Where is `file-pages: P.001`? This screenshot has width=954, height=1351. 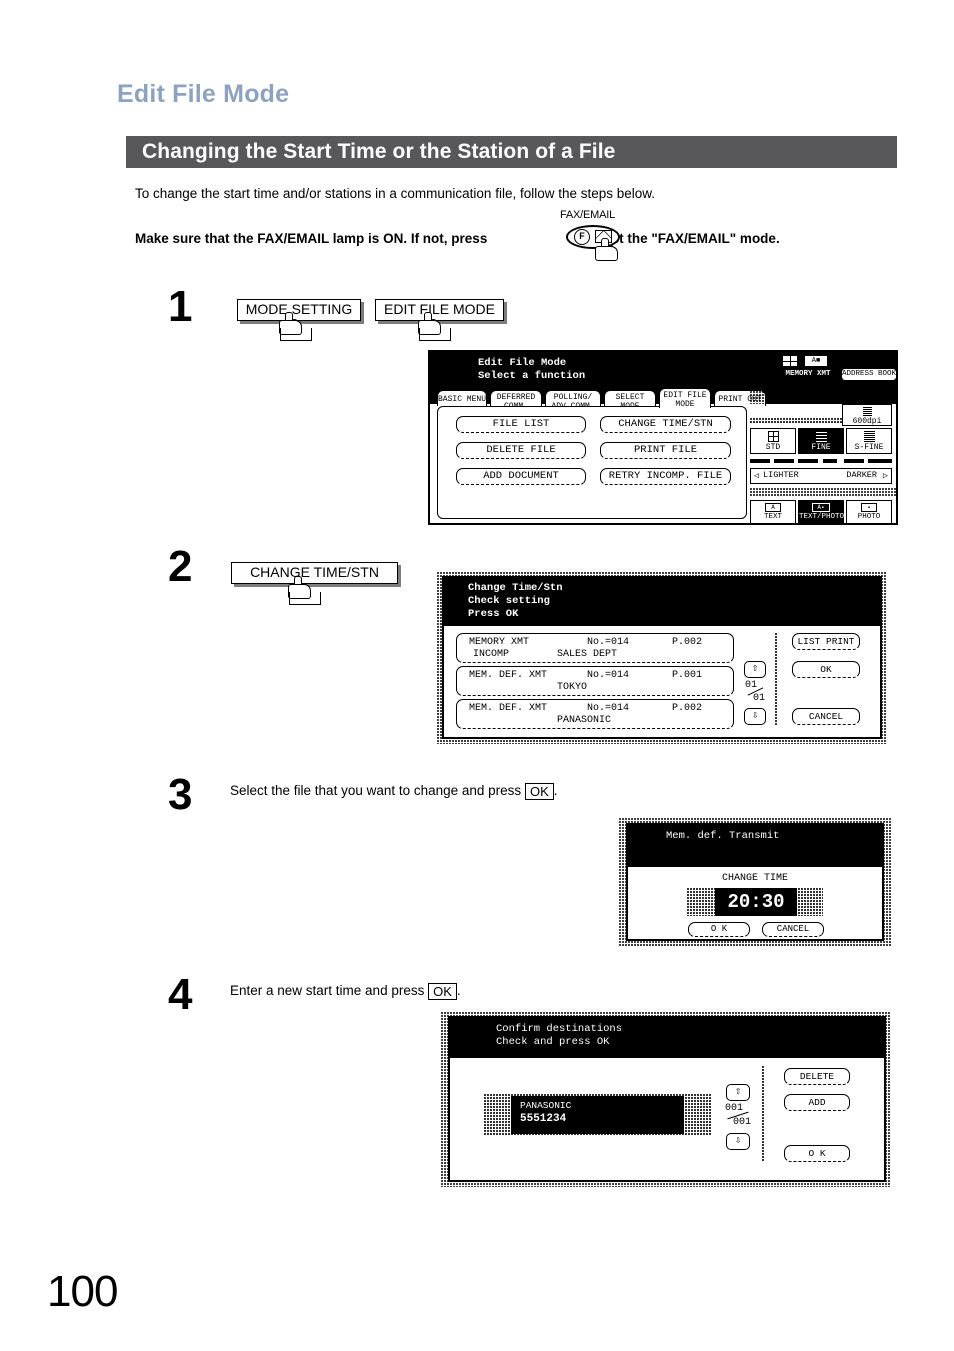
file-pages: P.001 is located at coordinates (687, 675).